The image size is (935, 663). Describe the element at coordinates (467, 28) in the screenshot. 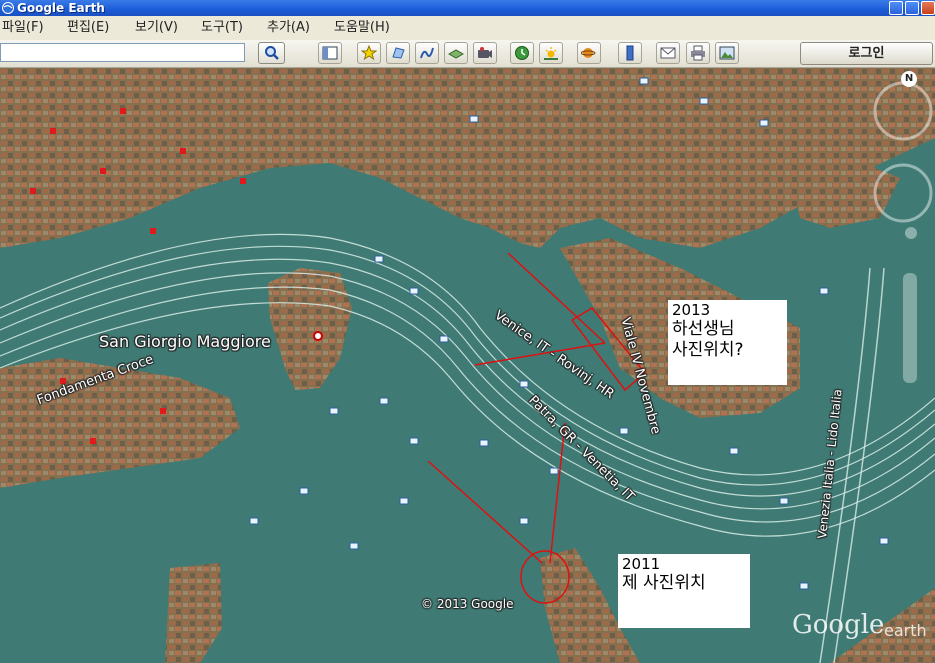

I see `menu-bar: 파일(F) 편집(E) 보기(V) 도구(T) 추가(A) 도움말(H)` at that location.